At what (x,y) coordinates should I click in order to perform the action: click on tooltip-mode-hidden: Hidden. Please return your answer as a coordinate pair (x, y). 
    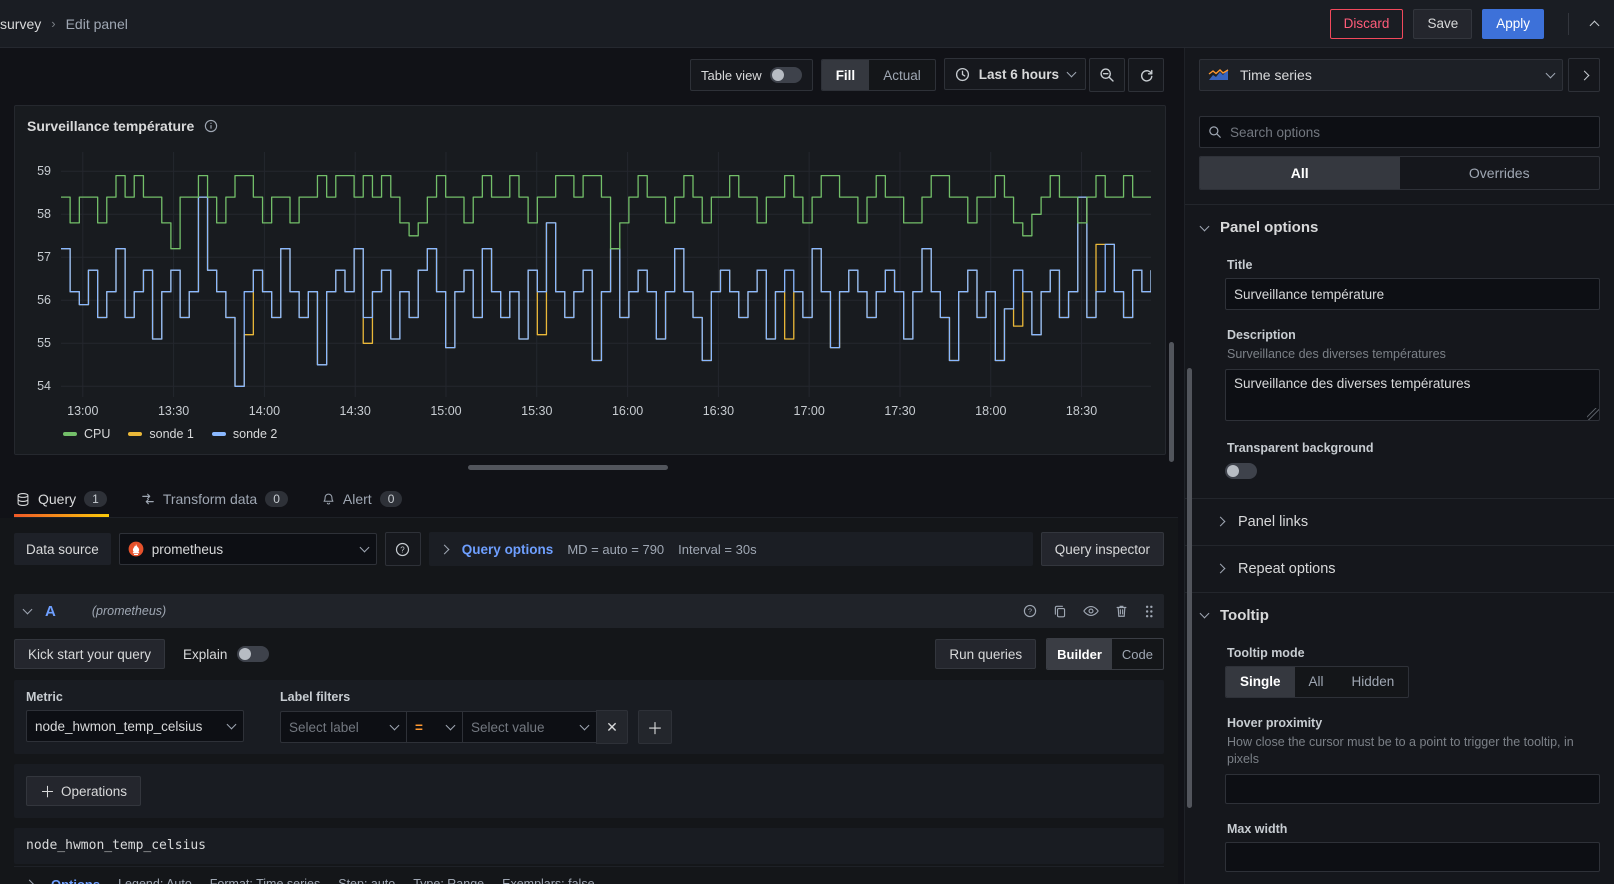
    Looking at the image, I should click on (1373, 682).